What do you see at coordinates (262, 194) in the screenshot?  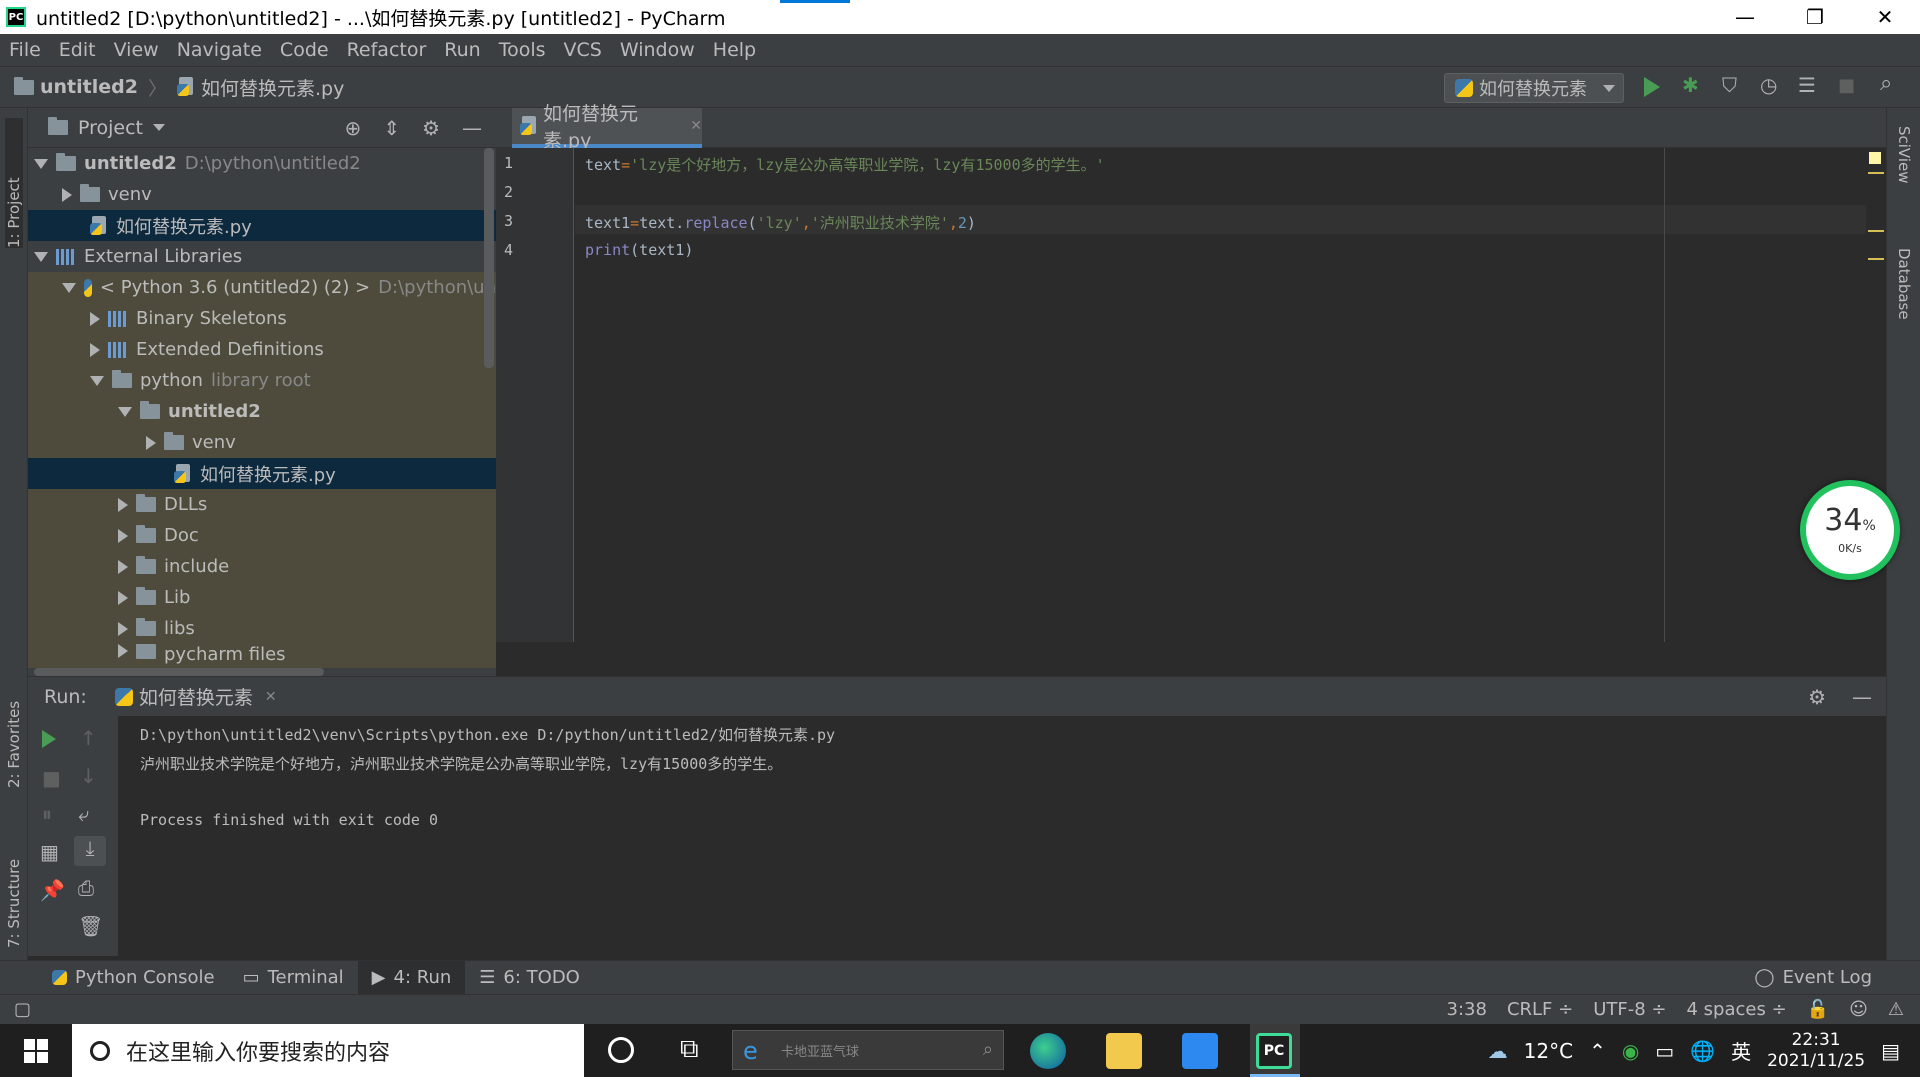 I see `tree-node-venv: venv` at bounding box center [262, 194].